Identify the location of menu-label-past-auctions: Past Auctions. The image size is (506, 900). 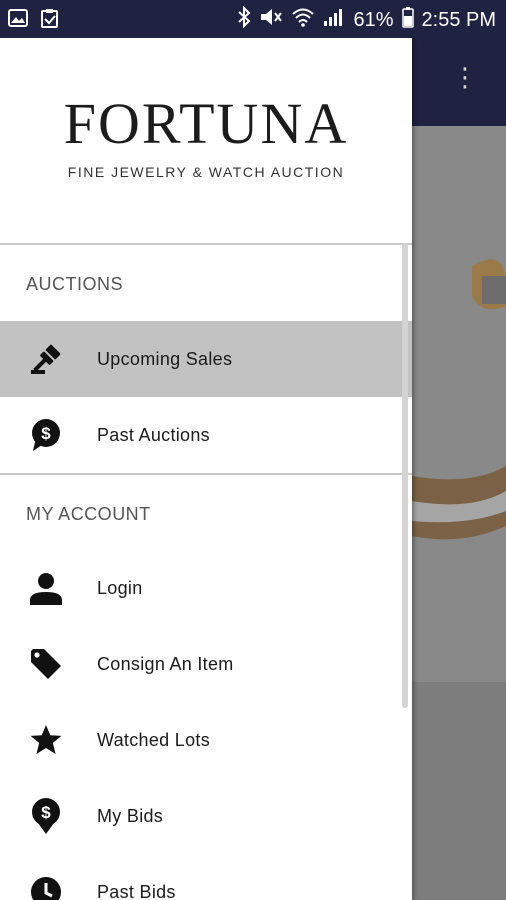
(153, 434).